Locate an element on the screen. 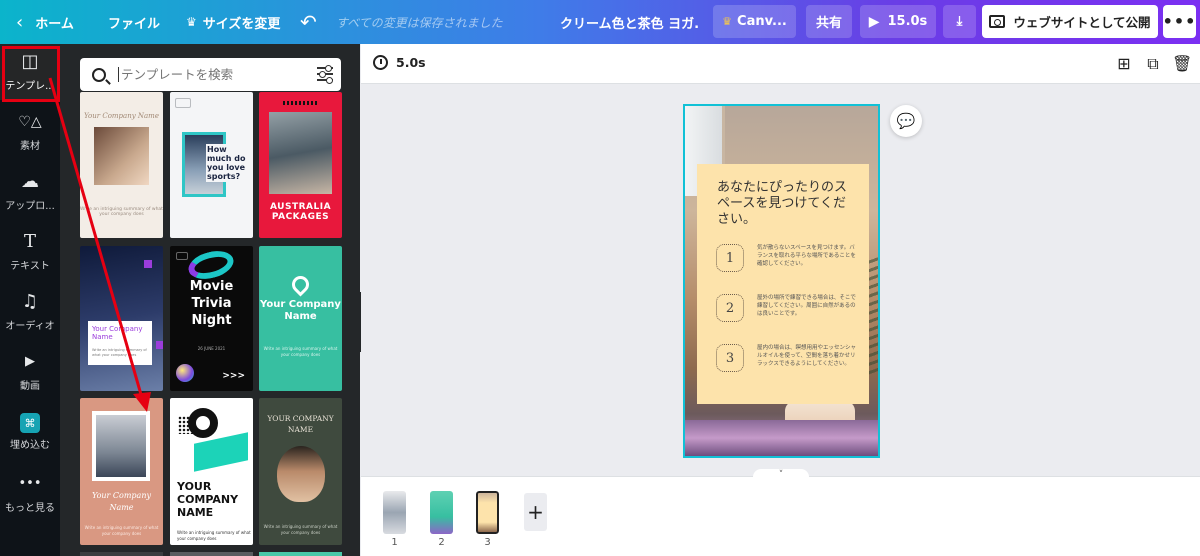 The image size is (1200, 556). resize-label: サイズを変更 is located at coordinates (241, 24).